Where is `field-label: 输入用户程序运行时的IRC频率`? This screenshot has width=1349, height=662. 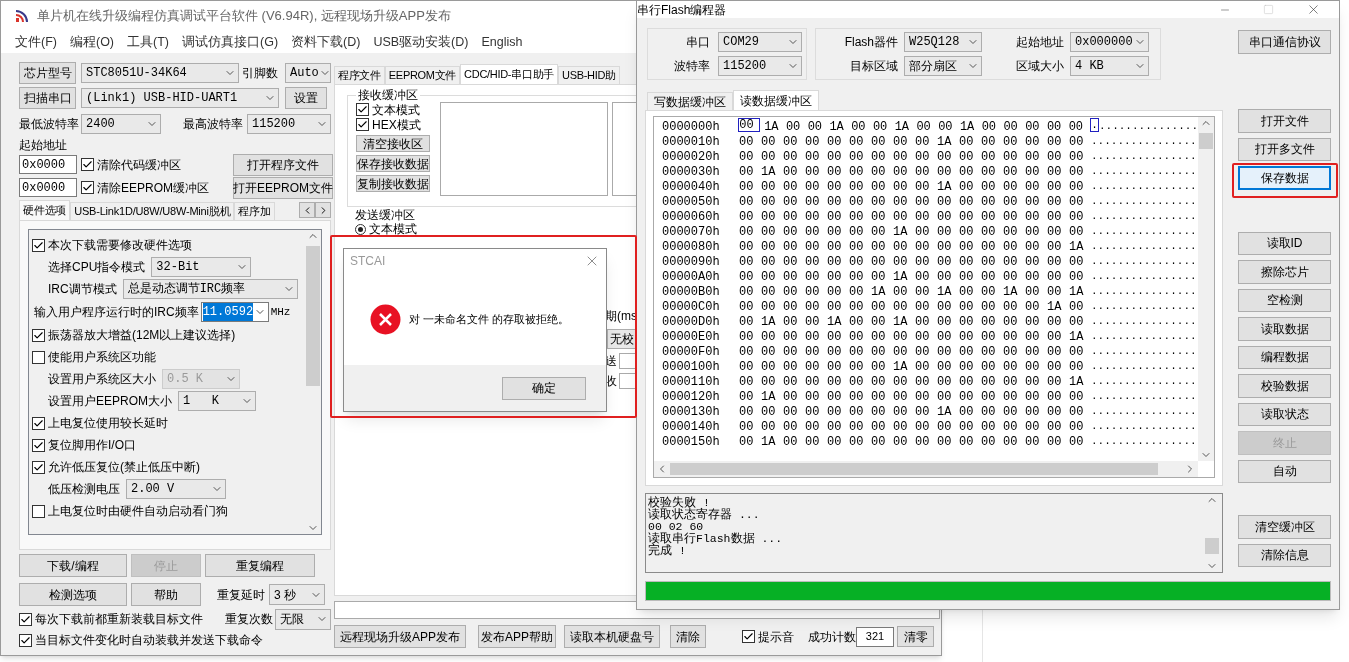 field-label: 输入用户程序运行时的IRC频率 is located at coordinates (116, 312).